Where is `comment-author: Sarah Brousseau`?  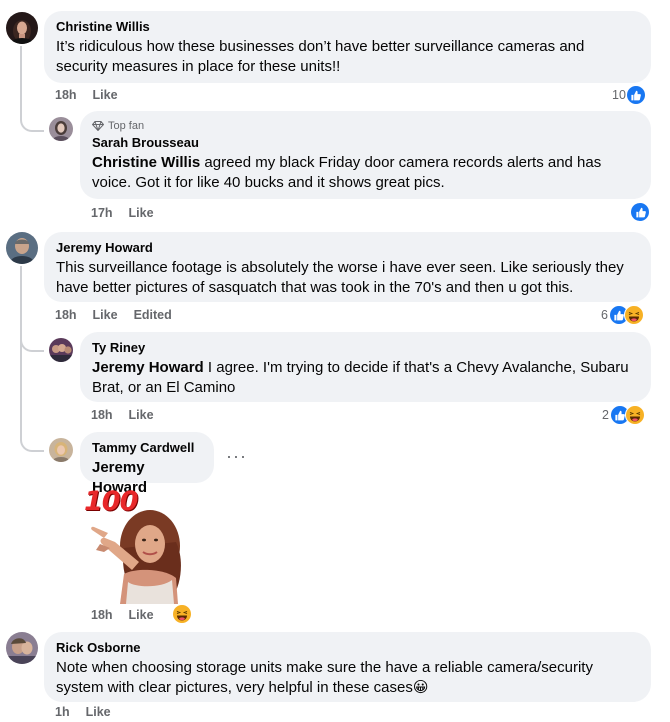 comment-author: Sarah Brousseau is located at coordinates (365, 143).